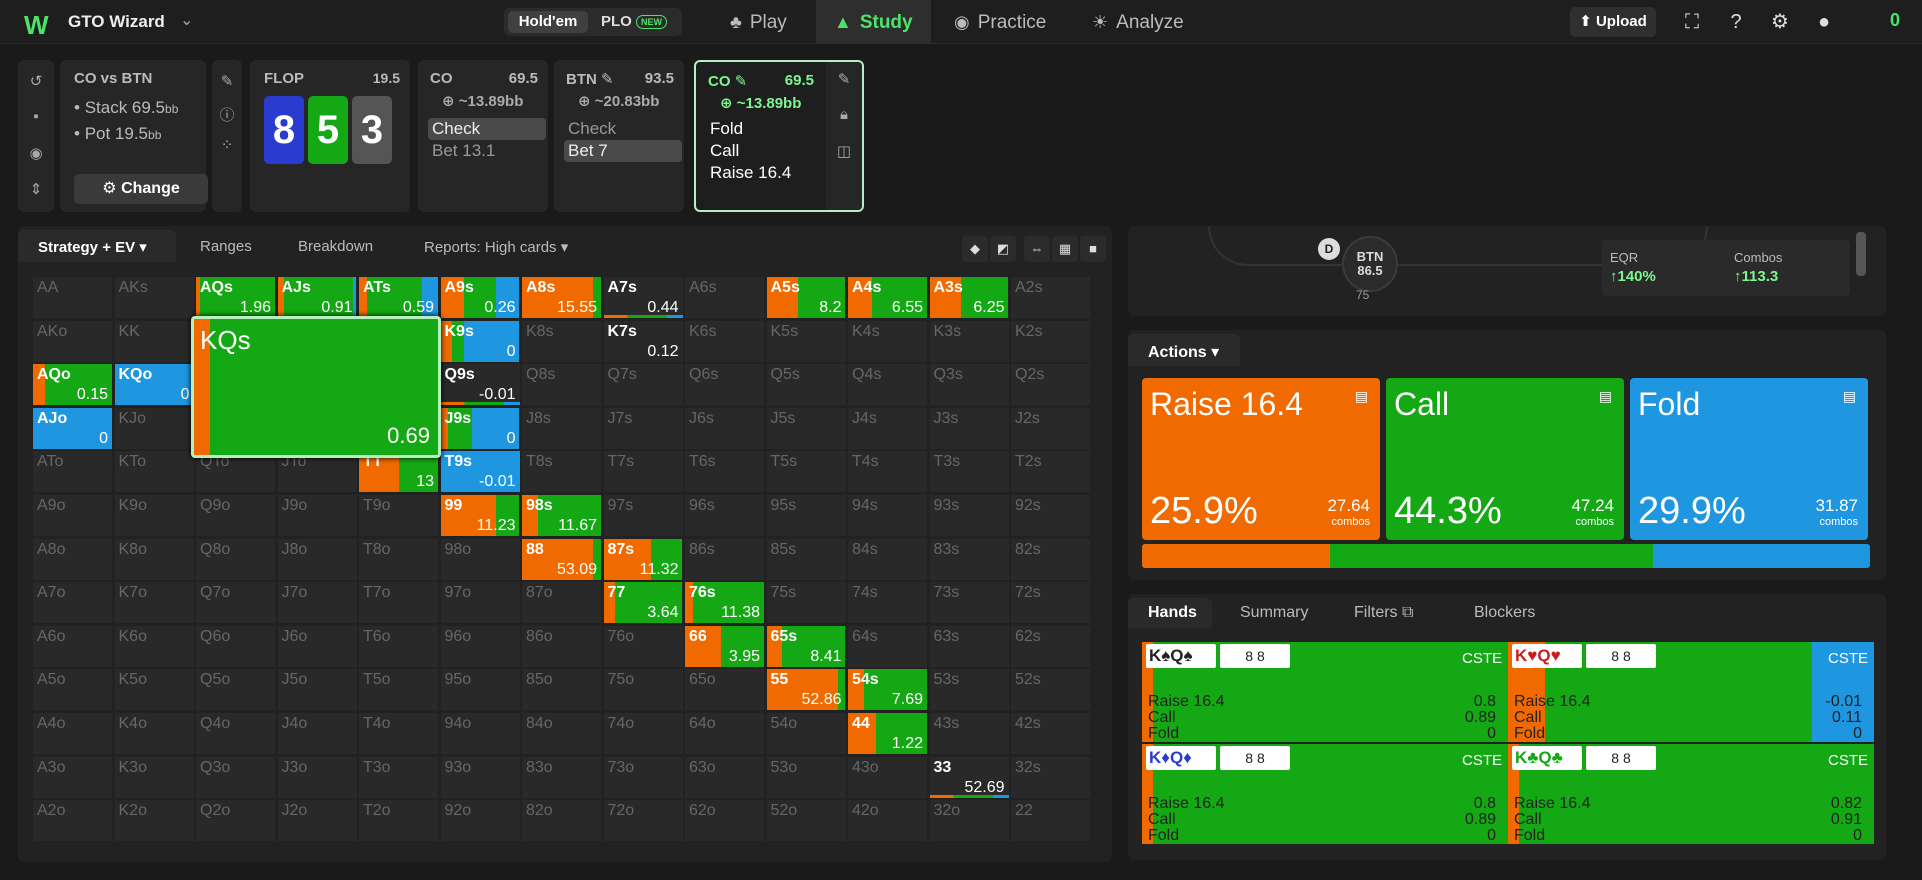  What do you see at coordinates (969, 341) in the screenshot?
I see `matrix-cell: K3s` at bounding box center [969, 341].